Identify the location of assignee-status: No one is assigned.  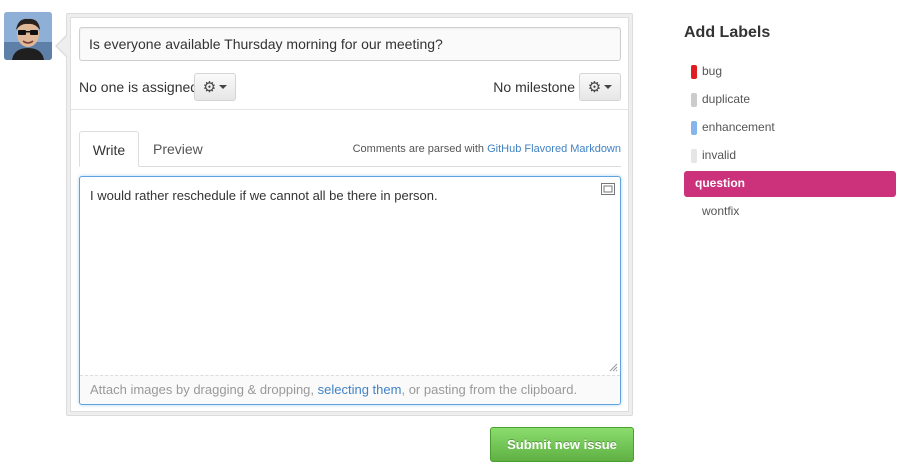
(139, 87).